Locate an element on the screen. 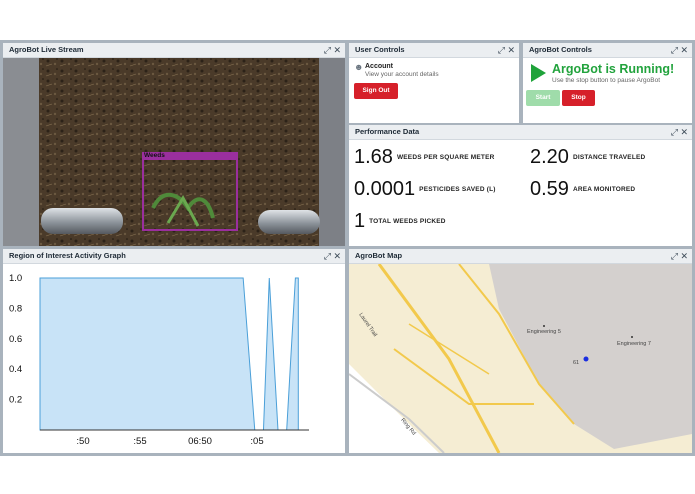 The width and height of the screenshot is (695, 494). panel-header: User Controls ⤢ ✕ is located at coordinates (434, 50).